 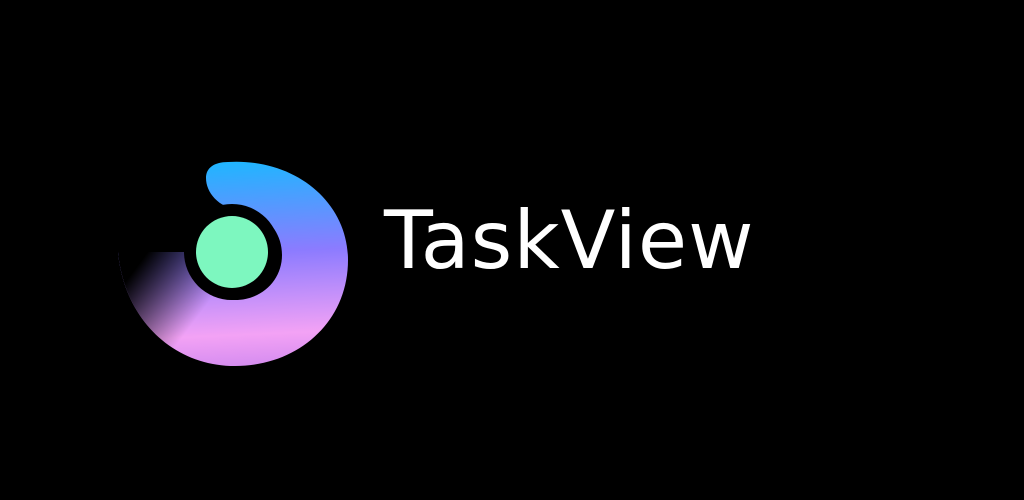 What do you see at coordinates (232, 252) in the screenshot?
I see `logo-dot` at bounding box center [232, 252].